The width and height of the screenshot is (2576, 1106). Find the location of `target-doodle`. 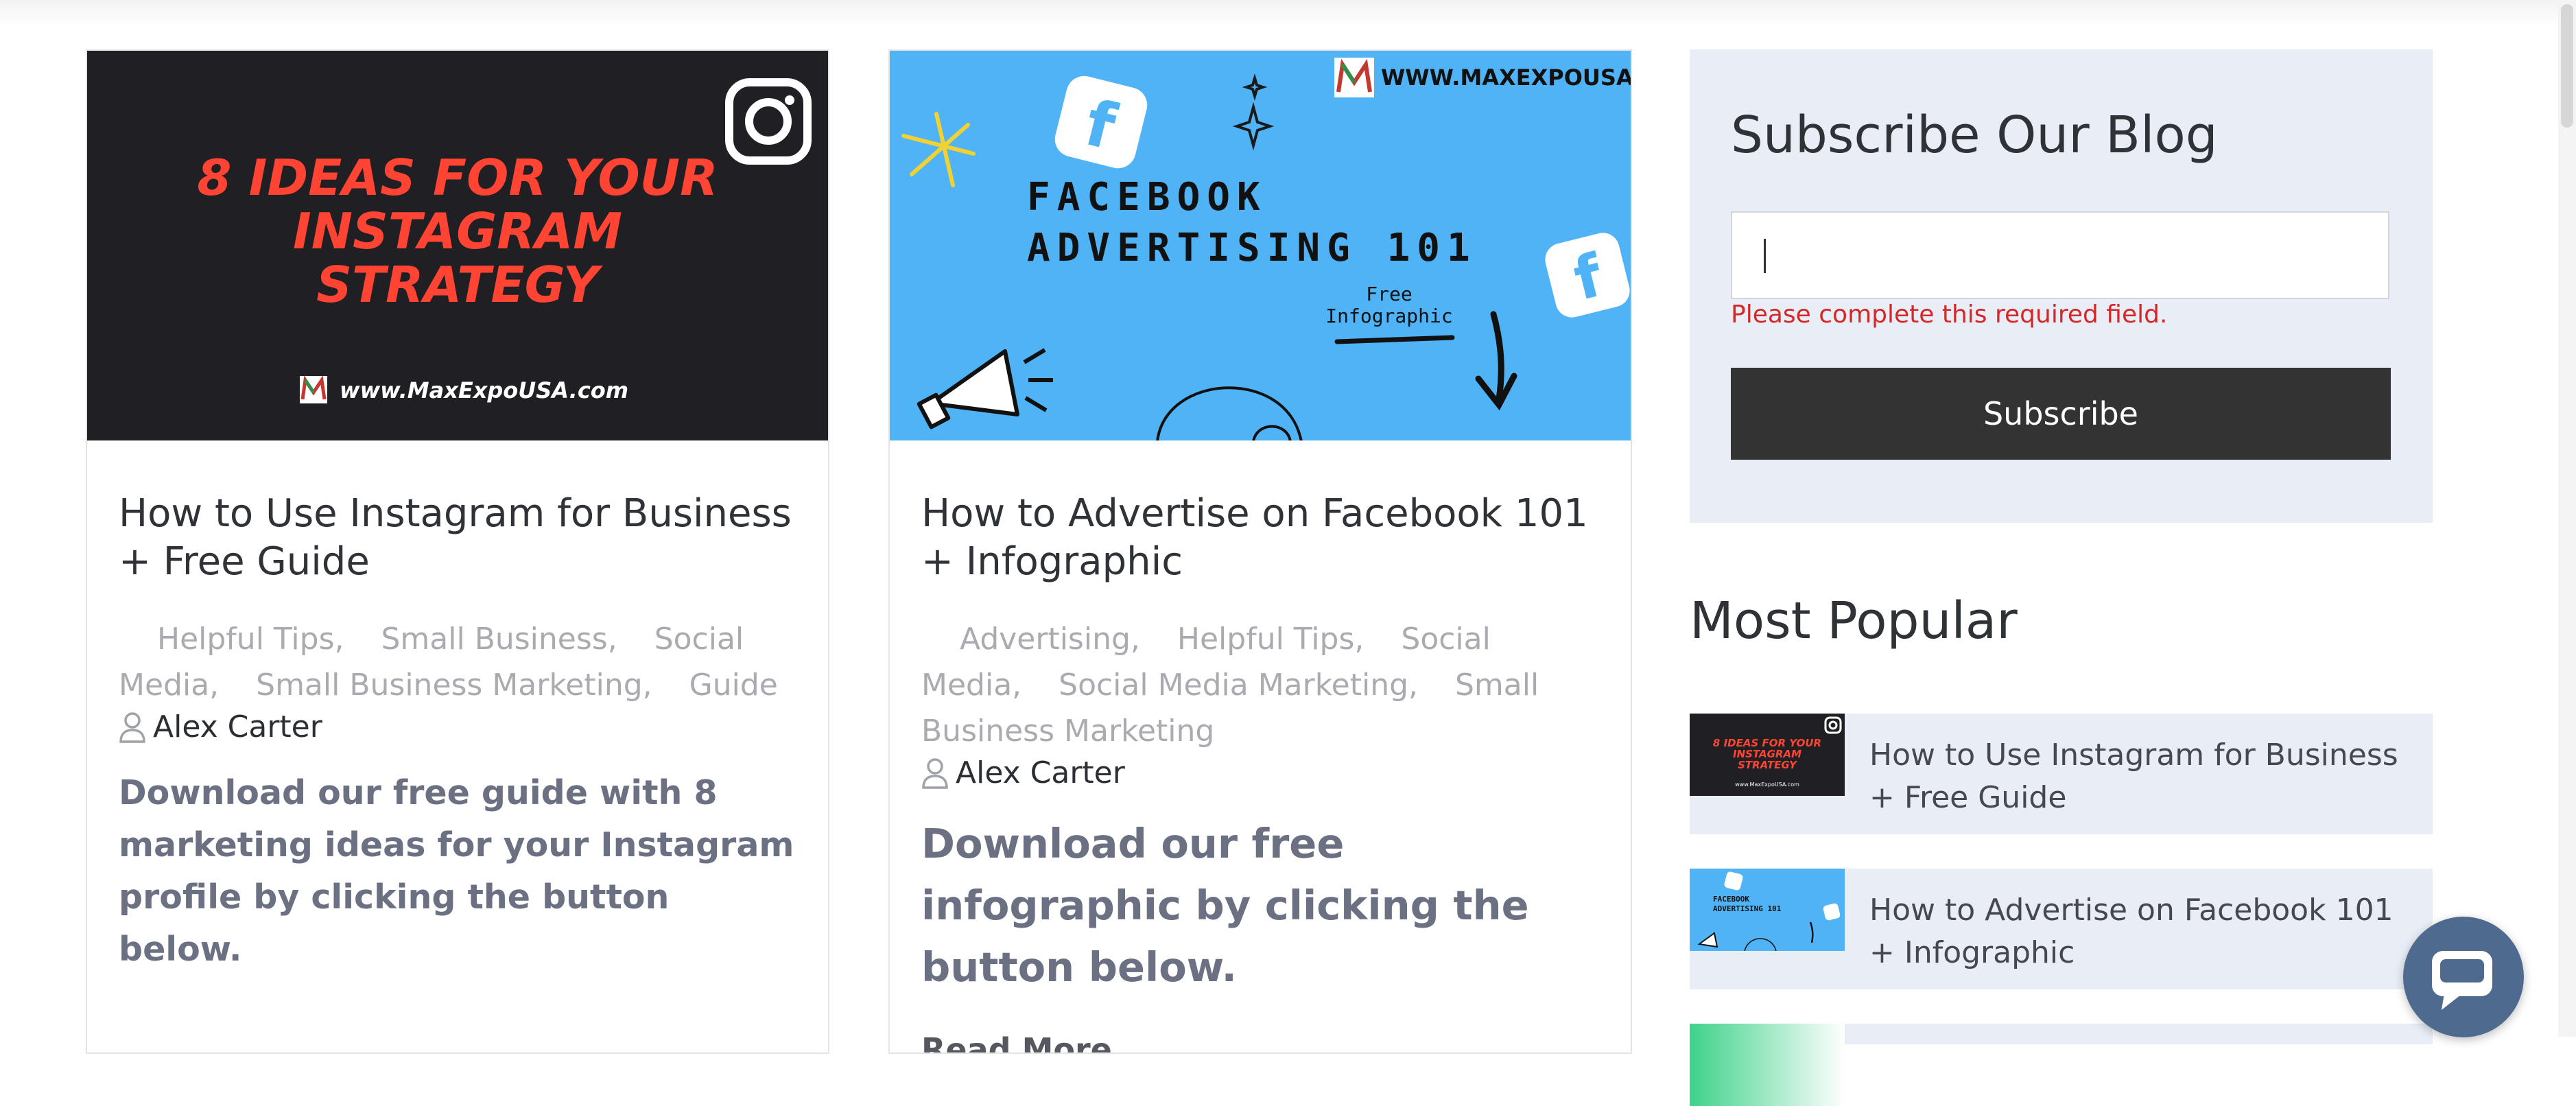

target-doodle is located at coordinates (1229, 413).